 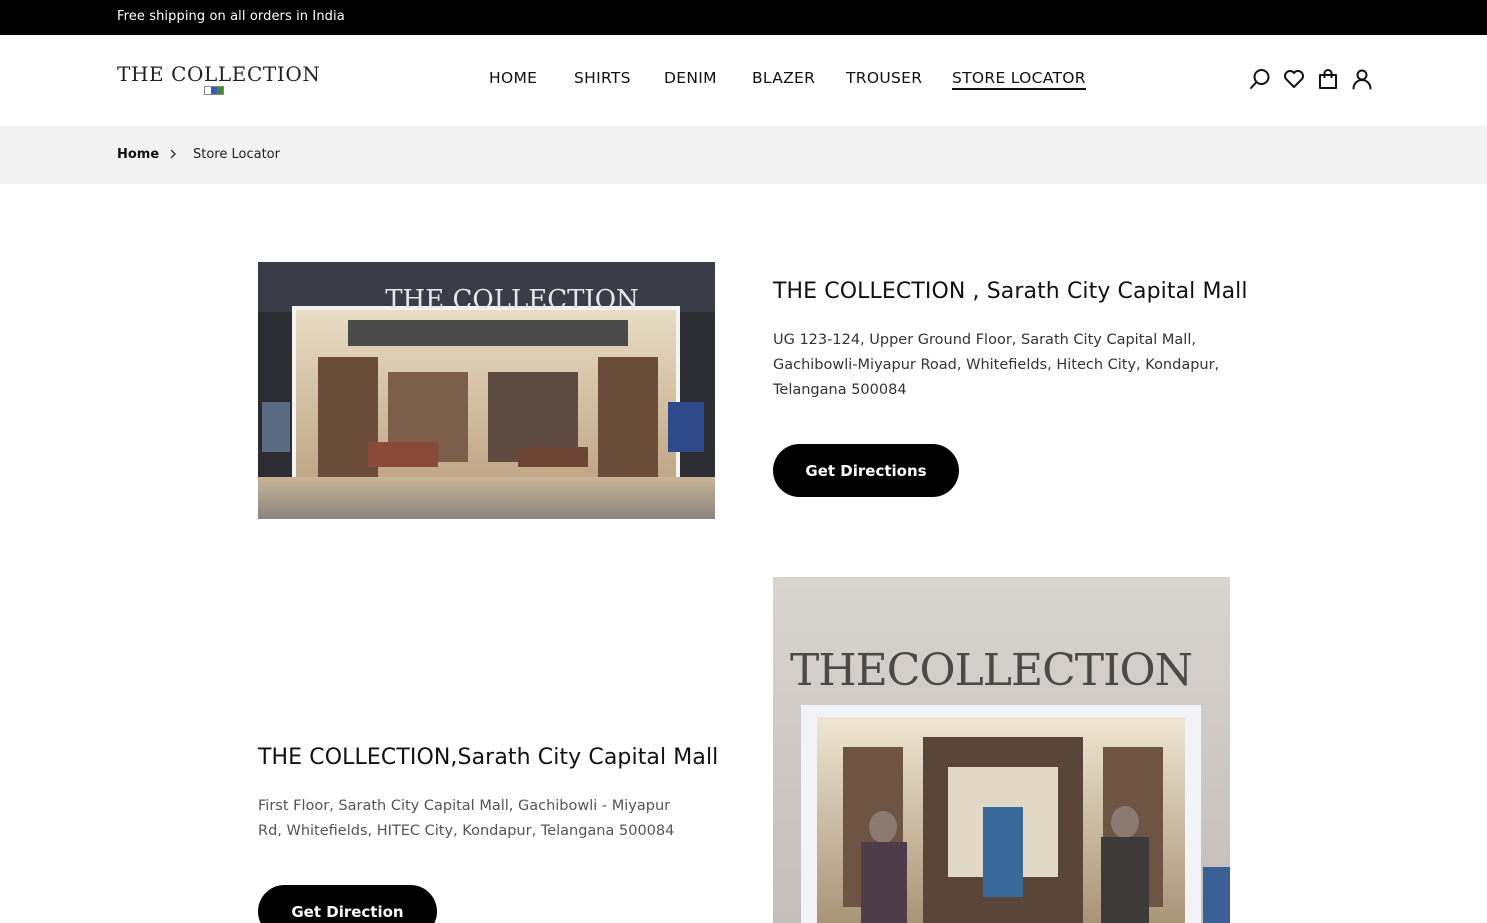 I want to click on nav-trouser: TROUSER, so click(x=884, y=78).